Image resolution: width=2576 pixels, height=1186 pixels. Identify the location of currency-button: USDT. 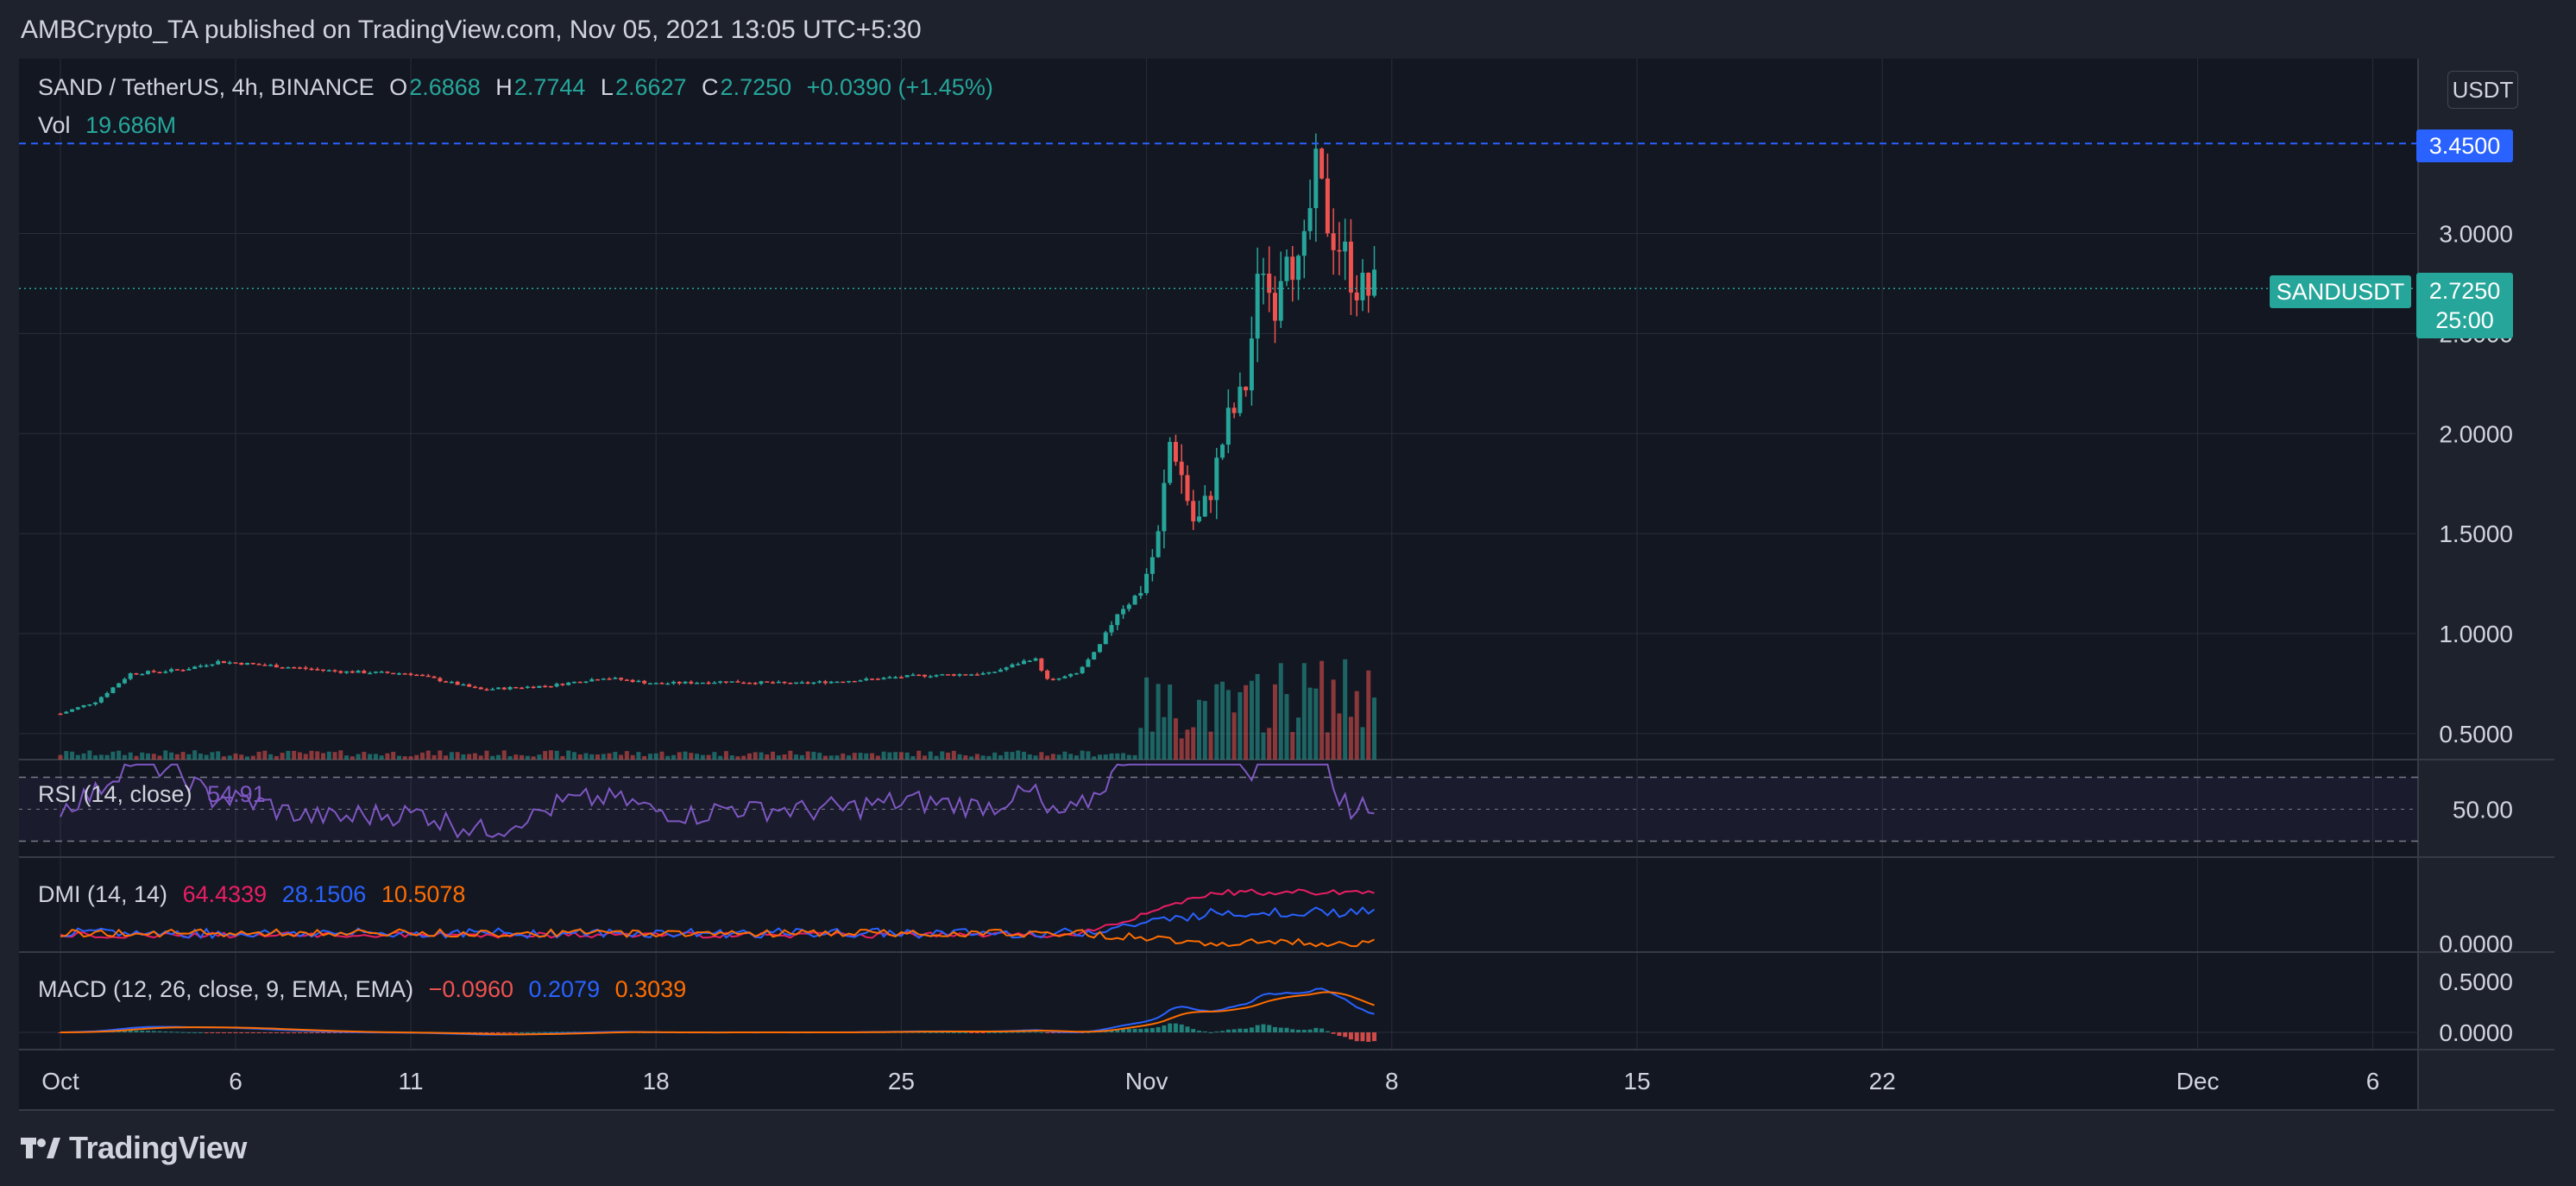
(2483, 90).